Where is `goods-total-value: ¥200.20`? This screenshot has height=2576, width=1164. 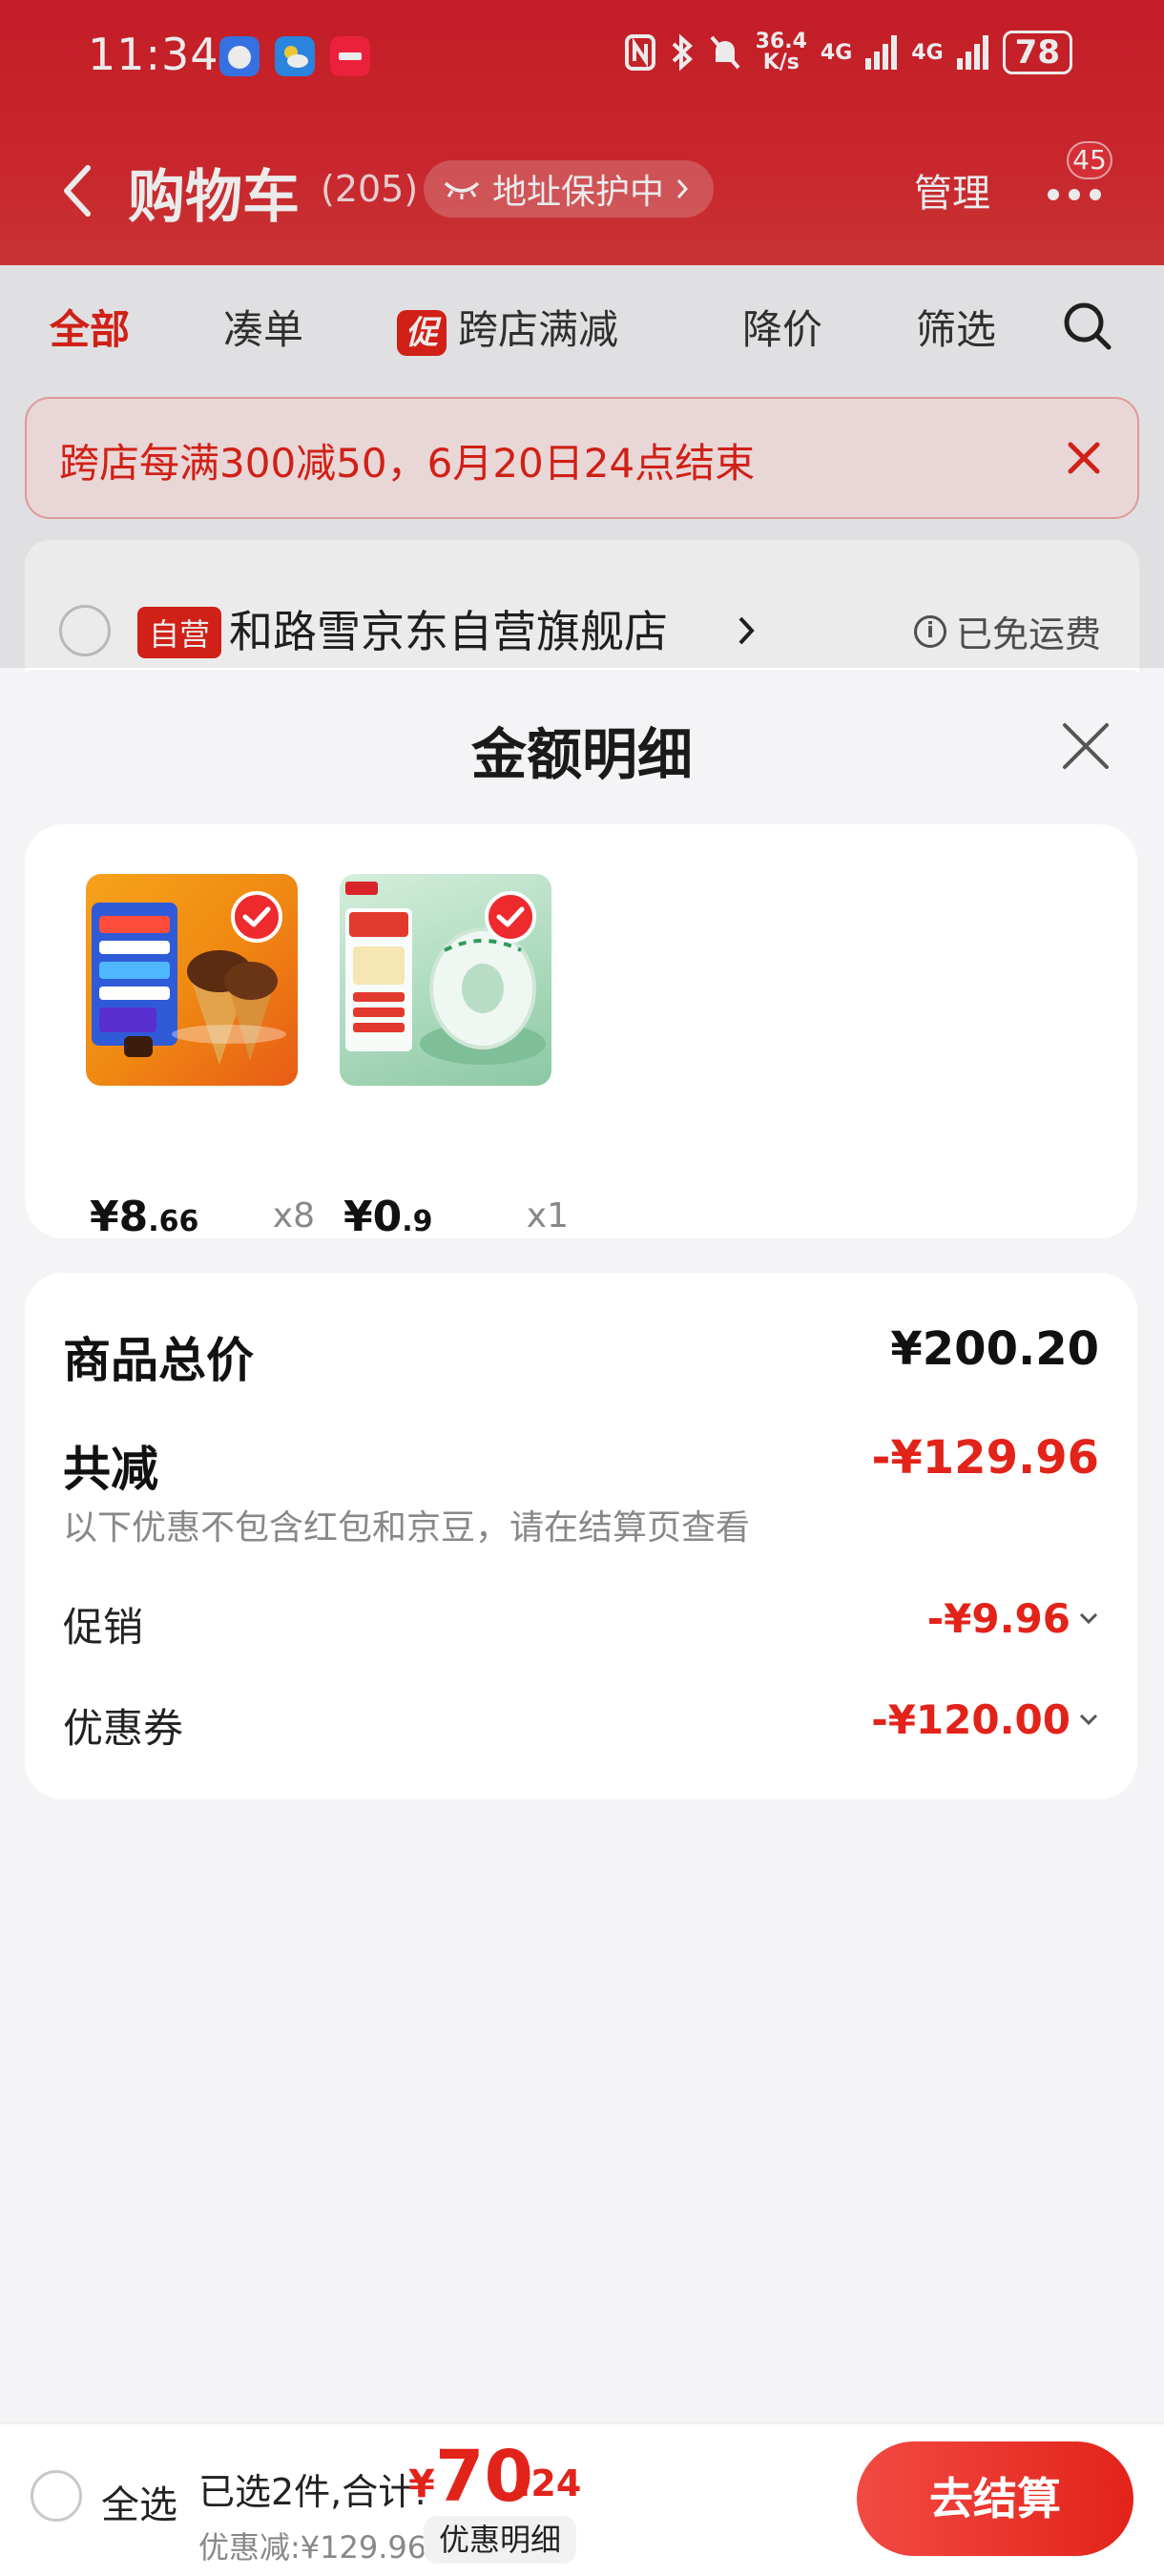 goods-total-value: ¥200.20 is located at coordinates (995, 1349).